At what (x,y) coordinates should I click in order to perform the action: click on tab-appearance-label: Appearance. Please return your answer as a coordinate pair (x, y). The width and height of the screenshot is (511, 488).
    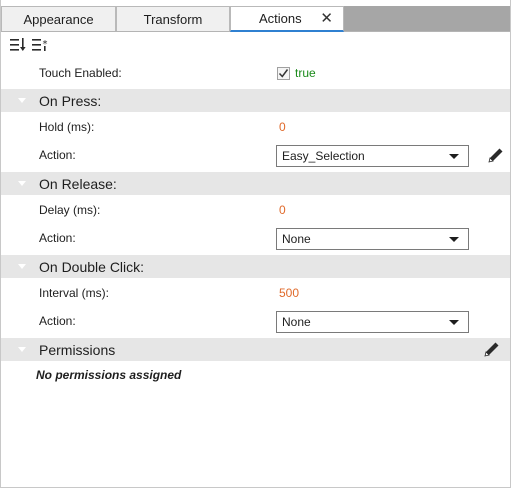
    Looking at the image, I should click on (58, 19).